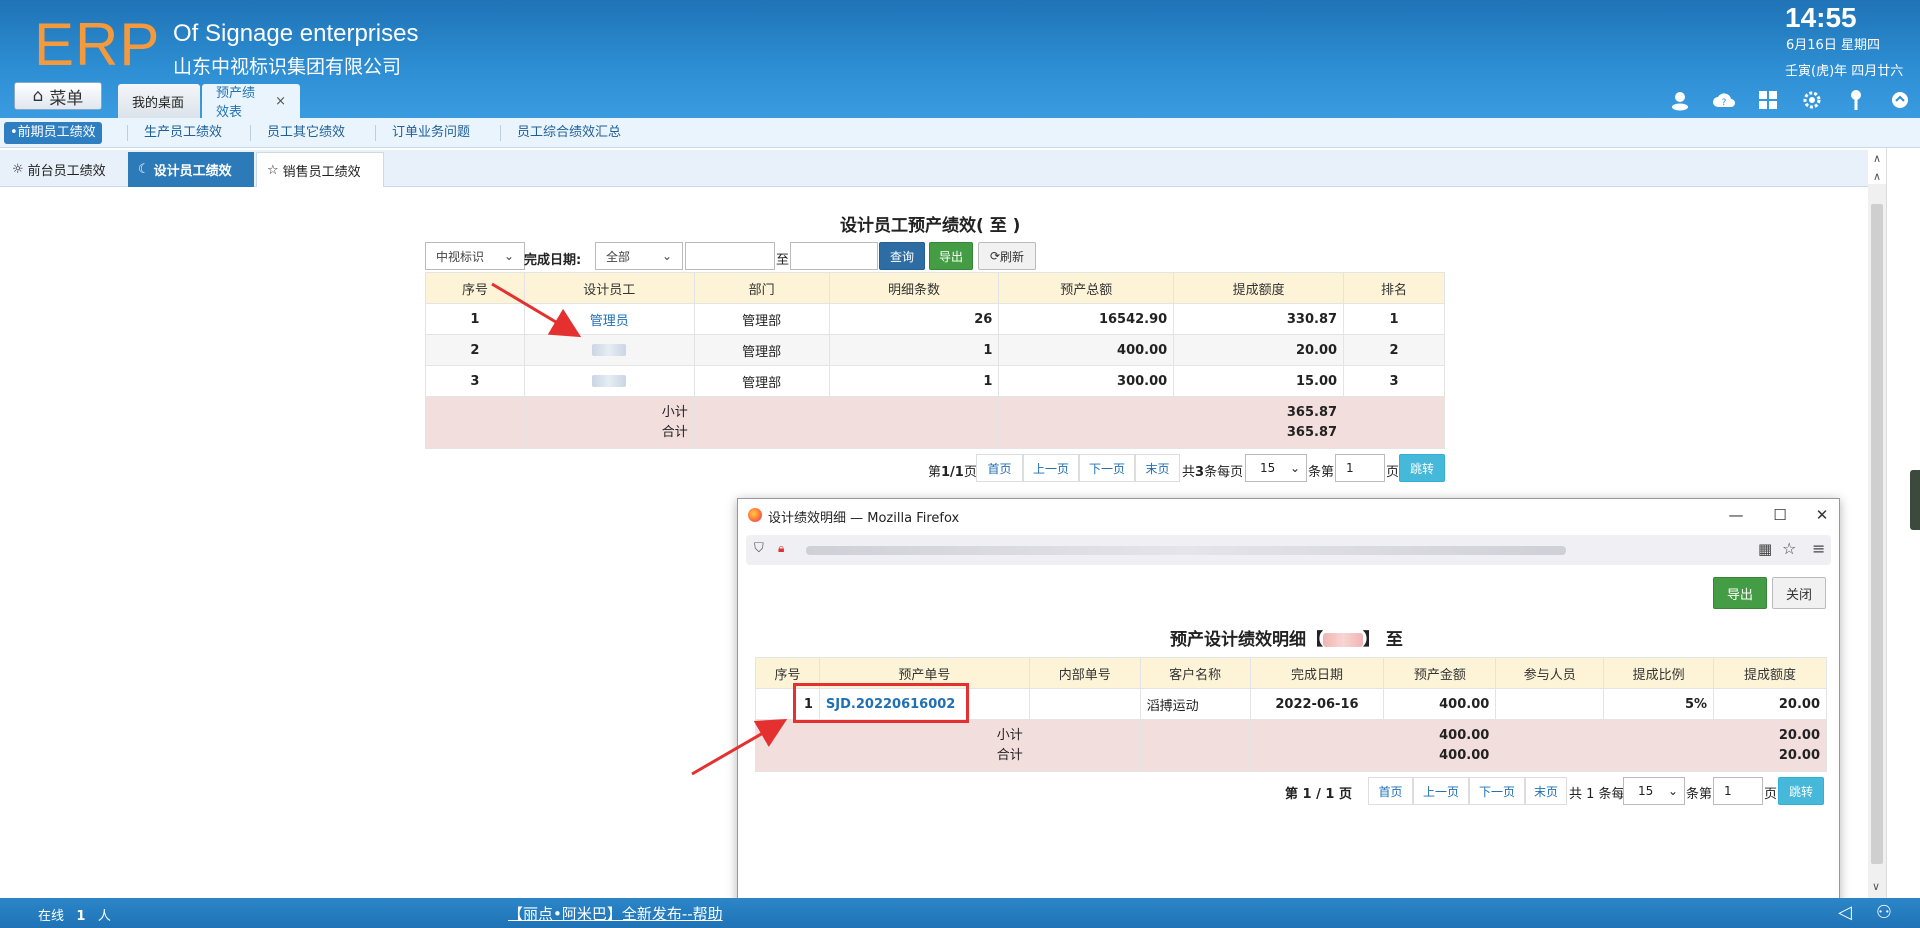 Image resolution: width=1920 pixels, height=928 pixels. What do you see at coordinates (1876, 886) in the screenshot?
I see `scroll-down-icon: ∨` at bounding box center [1876, 886].